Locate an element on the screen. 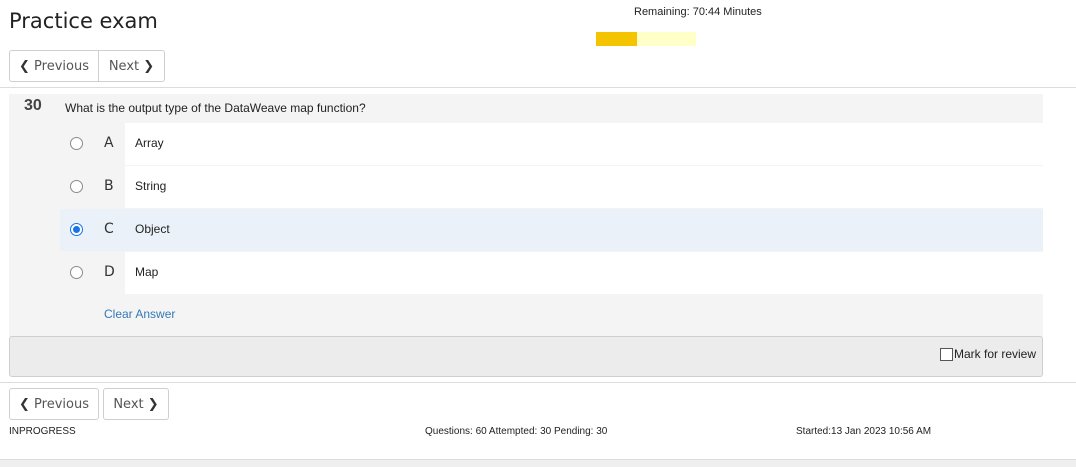  time-progress-bar is located at coordinates (646, 39).